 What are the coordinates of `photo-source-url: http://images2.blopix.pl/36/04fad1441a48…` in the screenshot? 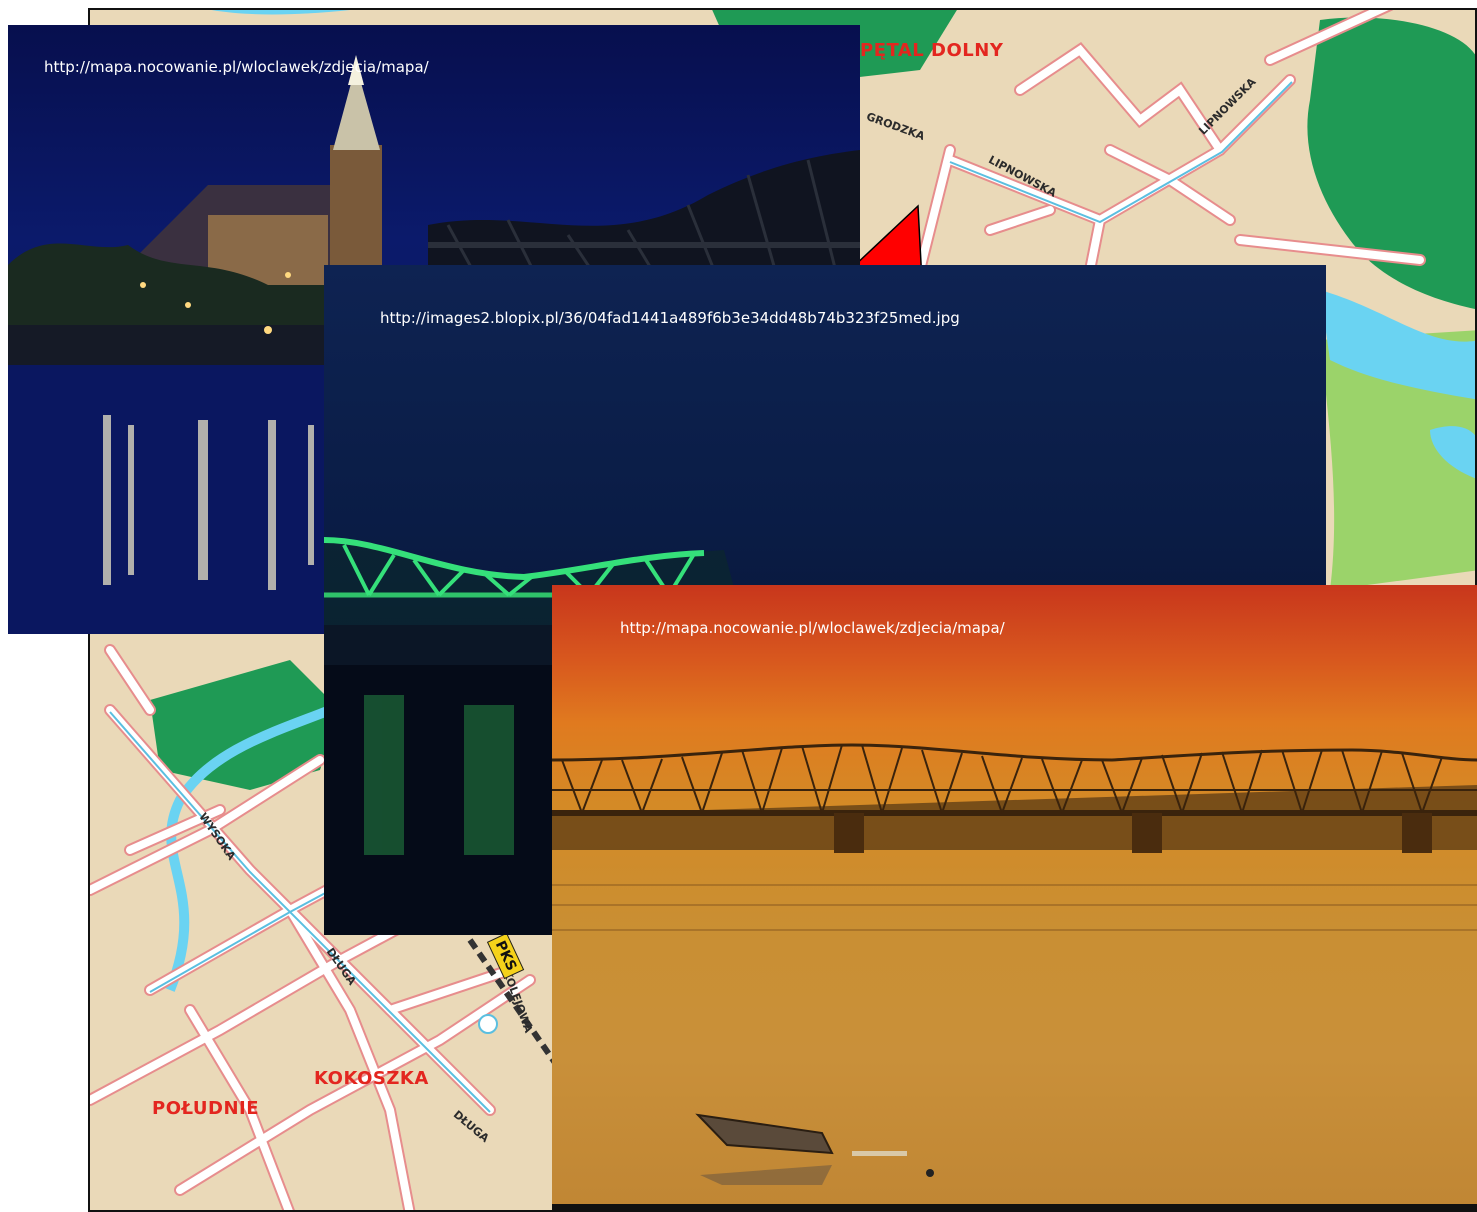 It's located at (670, 318).